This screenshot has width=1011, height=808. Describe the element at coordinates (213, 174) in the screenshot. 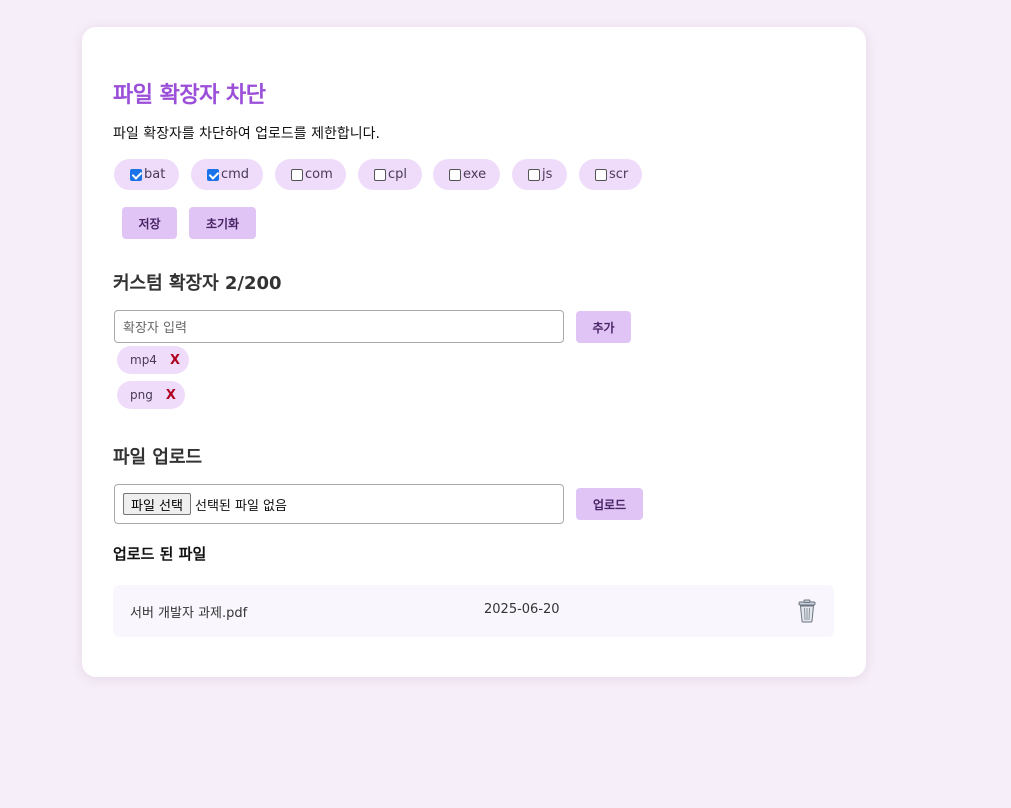

I see `checkbox-cmd` at that location.